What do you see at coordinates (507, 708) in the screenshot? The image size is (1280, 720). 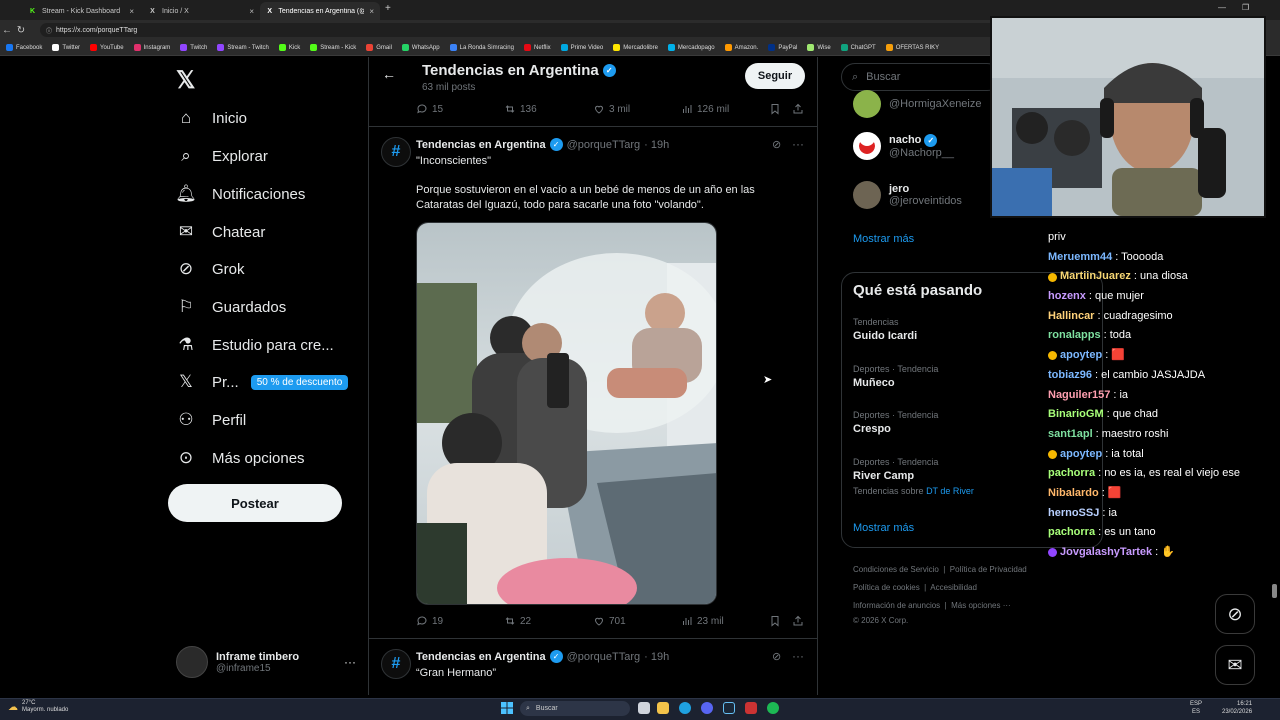 I see `windows-start-icon` at bounding box center [507, 708].